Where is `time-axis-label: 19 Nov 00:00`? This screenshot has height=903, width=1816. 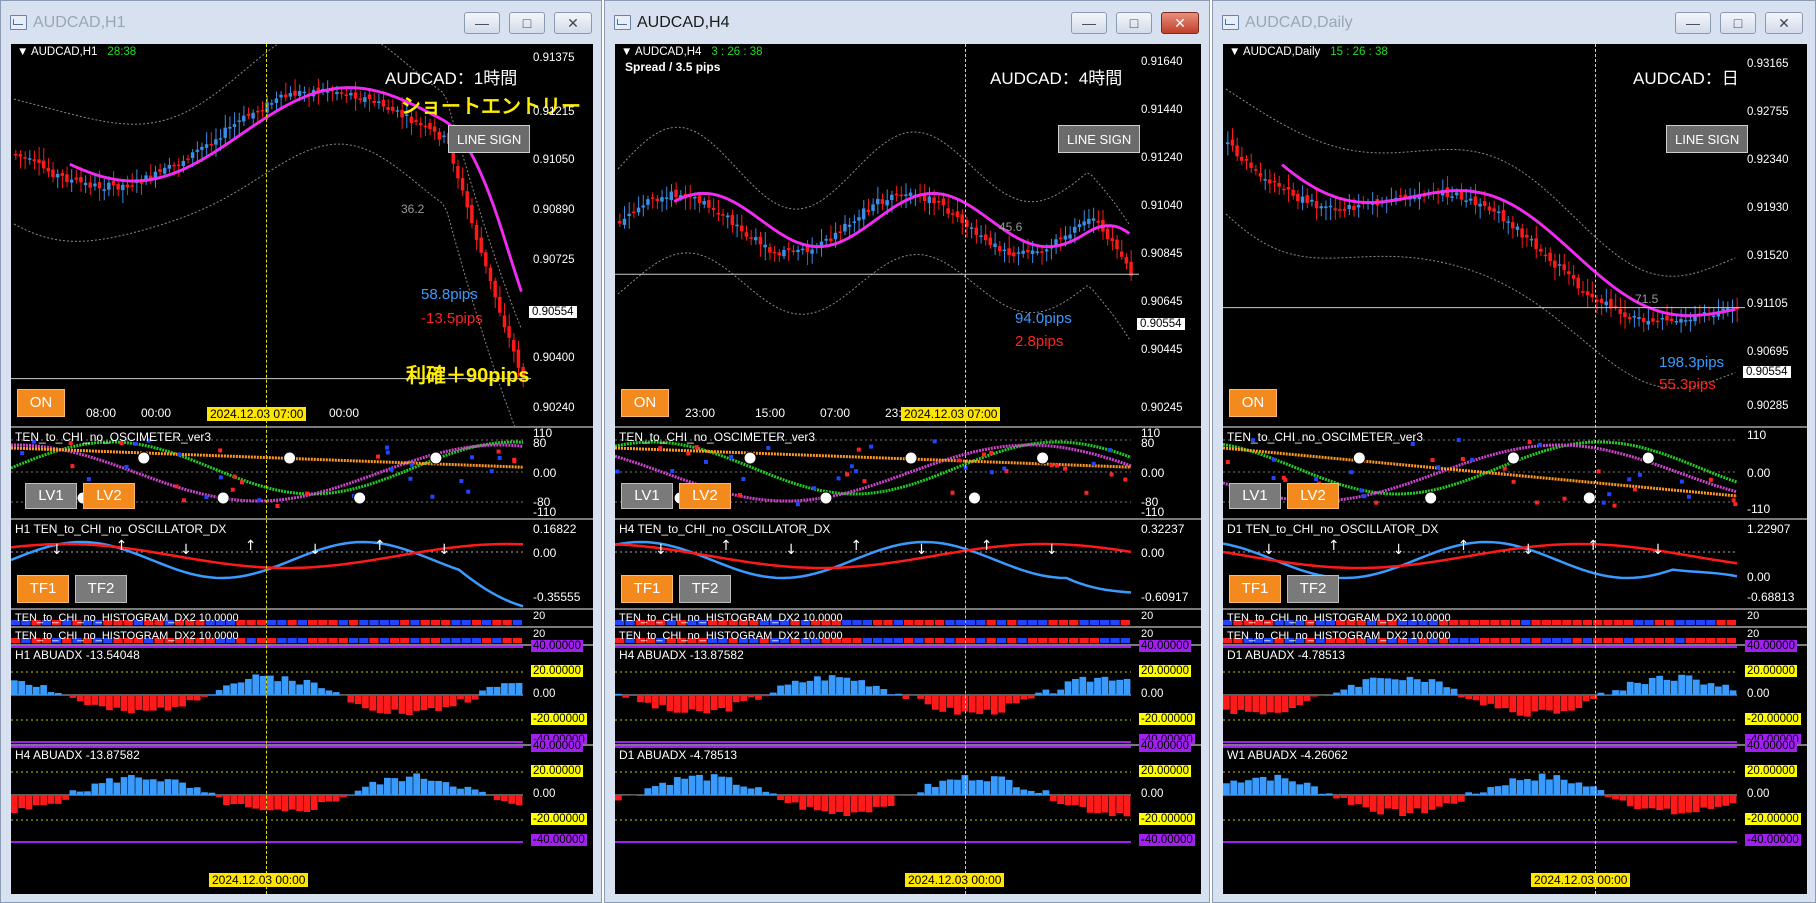
time-axis-label: 19 Nov 00:00 is located at coordinates (751, 881).